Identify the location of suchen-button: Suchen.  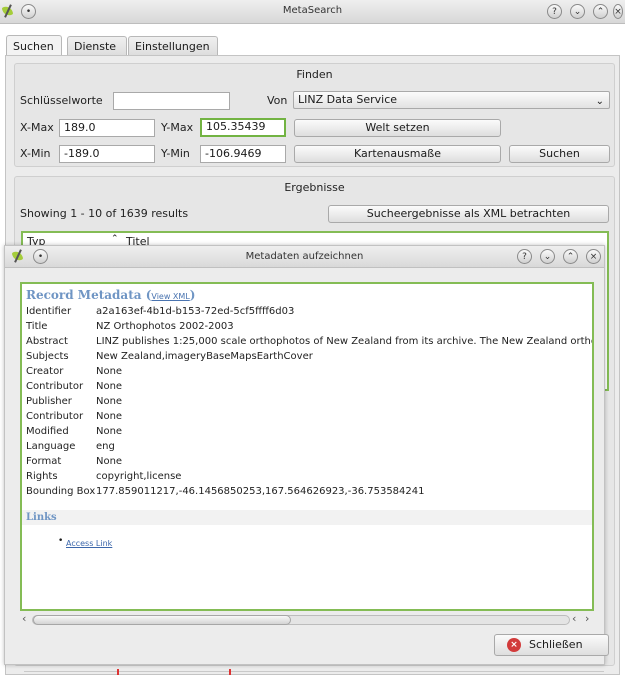
(559, 154).